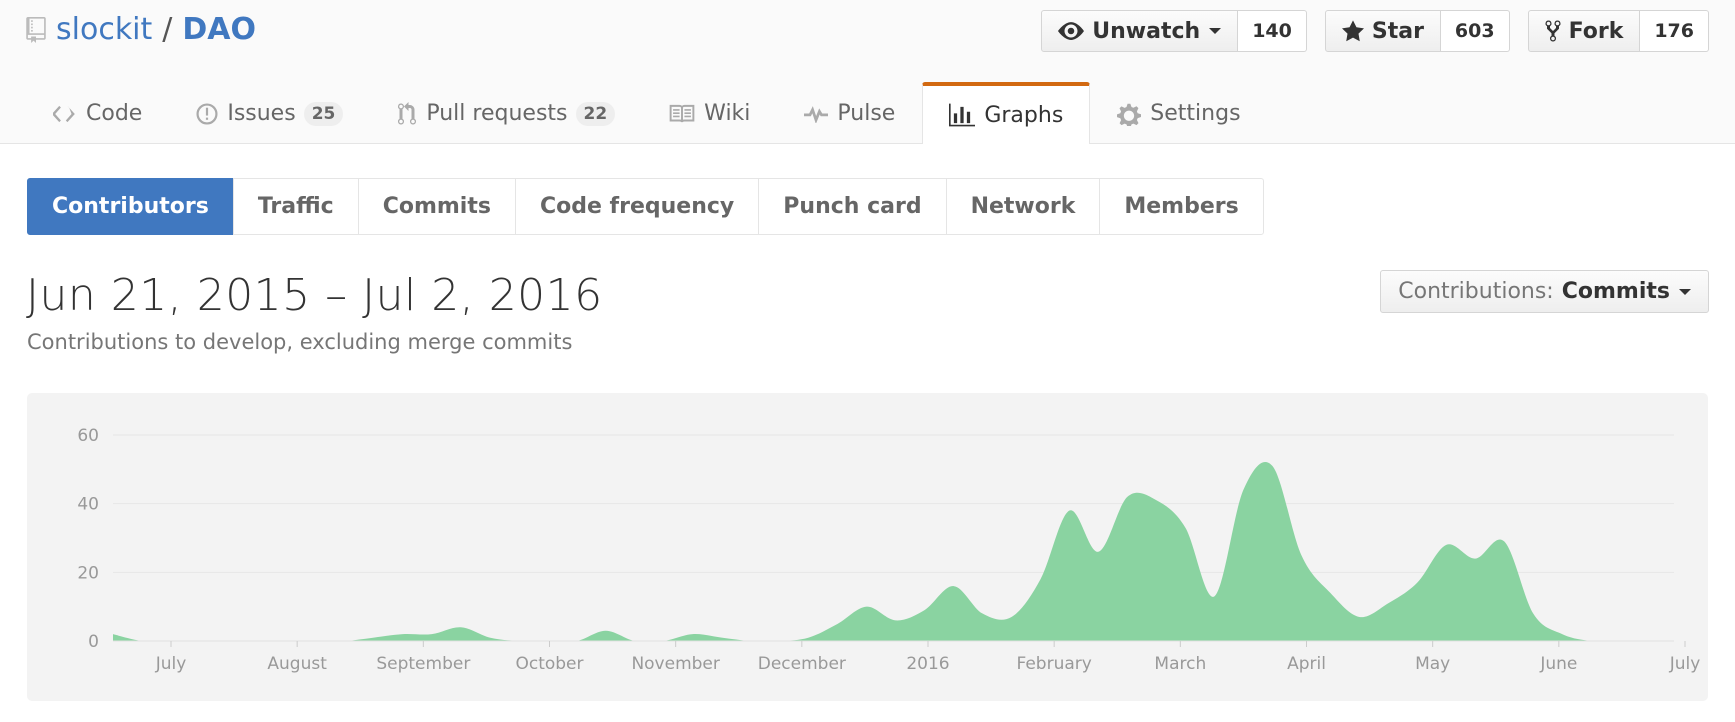 The height and width of the screenshot is (722, 1735). Describe the element at coordinates (1476, 291) in the screenshot. I see `contributions-select-label: Contributions:` at that location.